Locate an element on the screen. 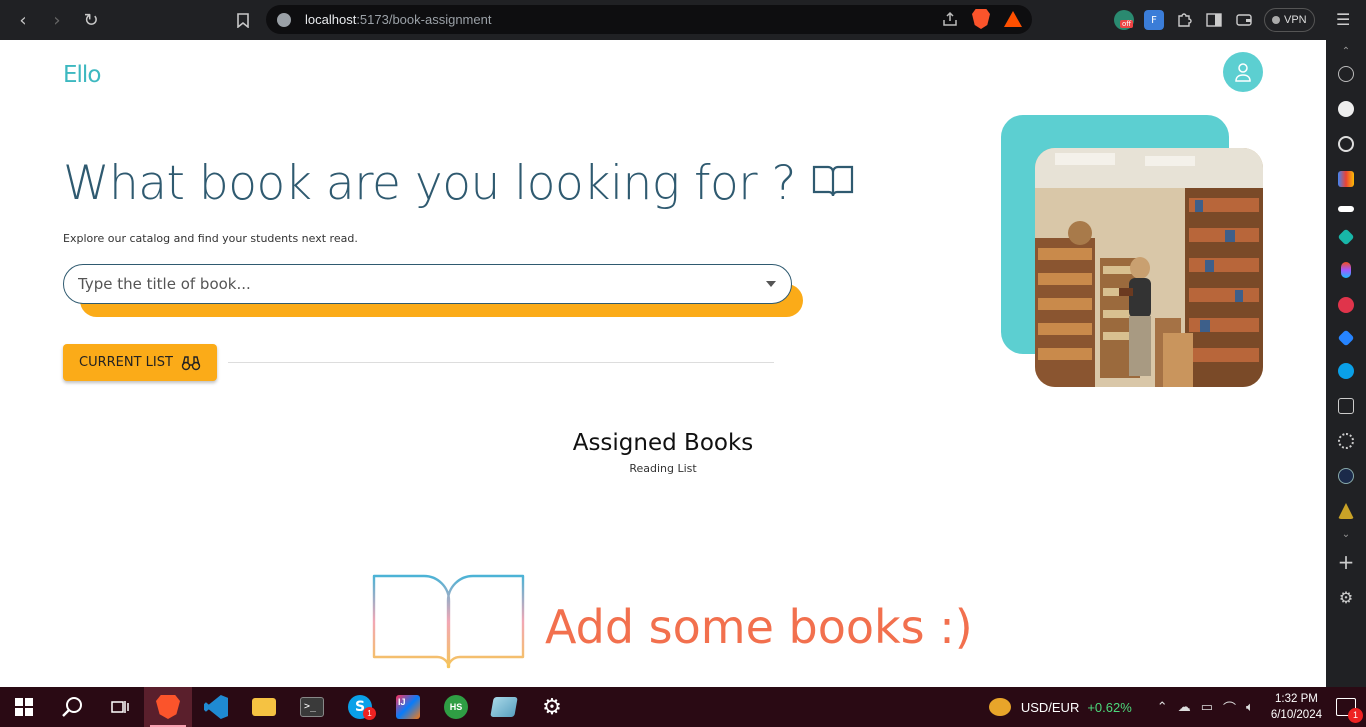 This screenshot has height=727, width=1366. windows-logo-icon is located at coordinates (24, 707).